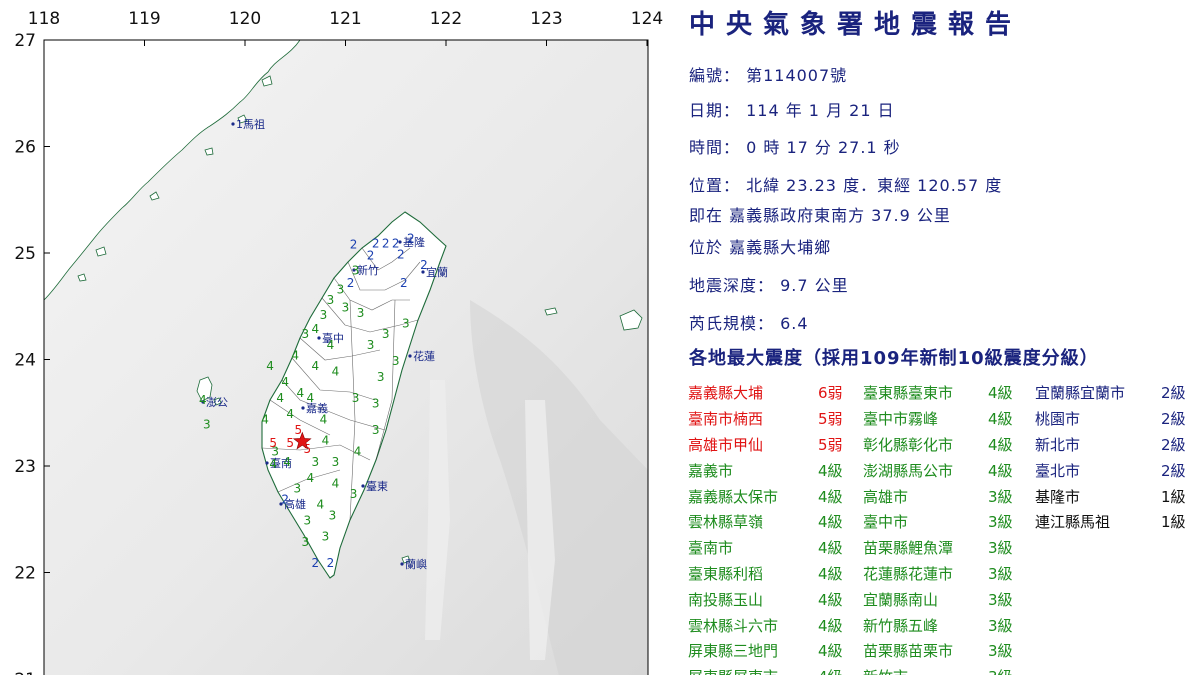 Image resolution: width=1200 pixels, height=675 pixels. Describe the element at coordinates (894, 358) in the screenshot. I see `intensity-heading: 各地最大震度（採用109年新制10級震度分級）` at that location.